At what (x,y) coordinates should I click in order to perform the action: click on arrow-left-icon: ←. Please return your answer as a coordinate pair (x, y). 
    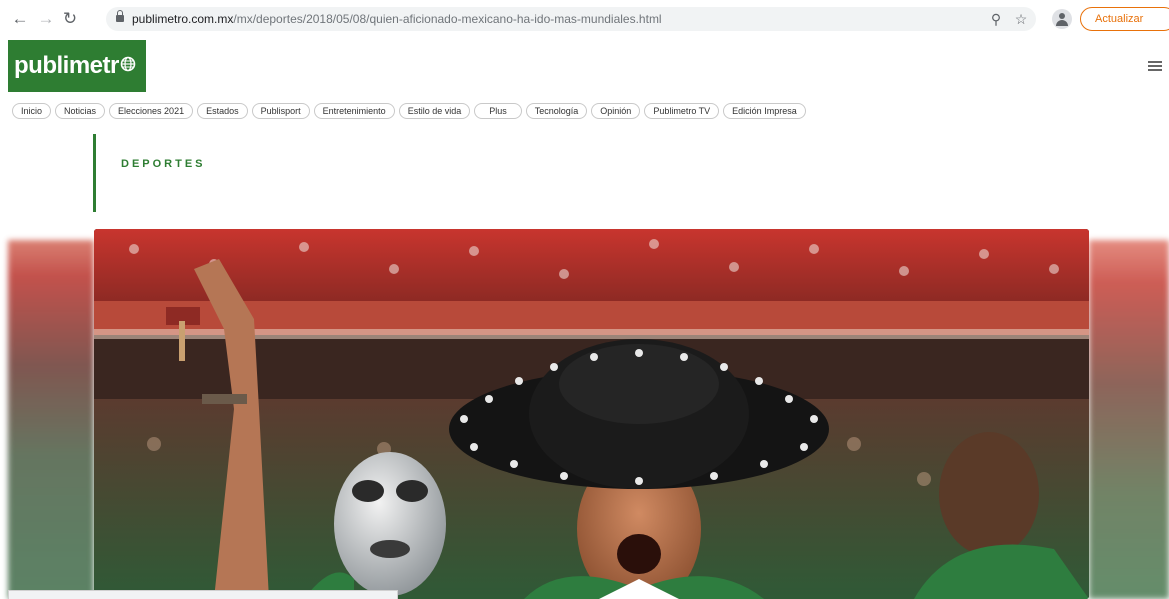
    Looking at the image, I should click on (20, 18).